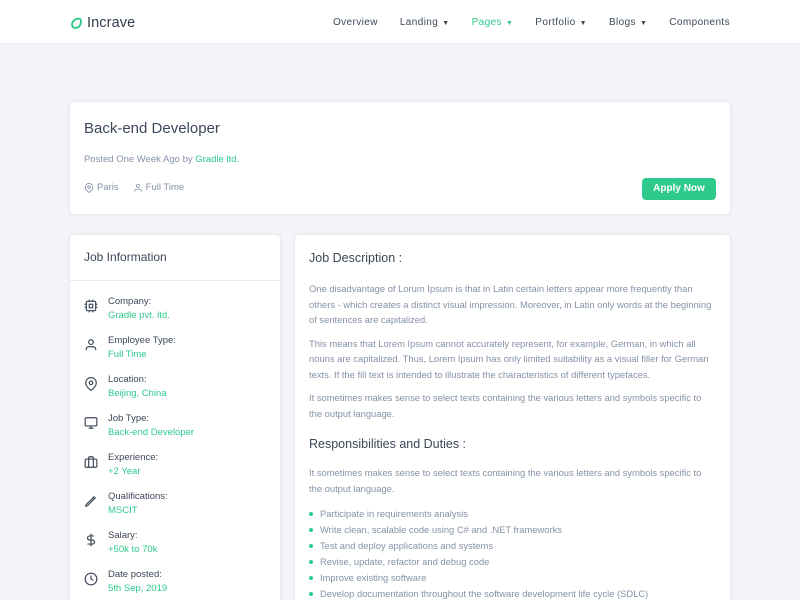  Describe the element at coordinates (175, 258) in the screenshot. I see `job-information-heading: Job Information` at that location.